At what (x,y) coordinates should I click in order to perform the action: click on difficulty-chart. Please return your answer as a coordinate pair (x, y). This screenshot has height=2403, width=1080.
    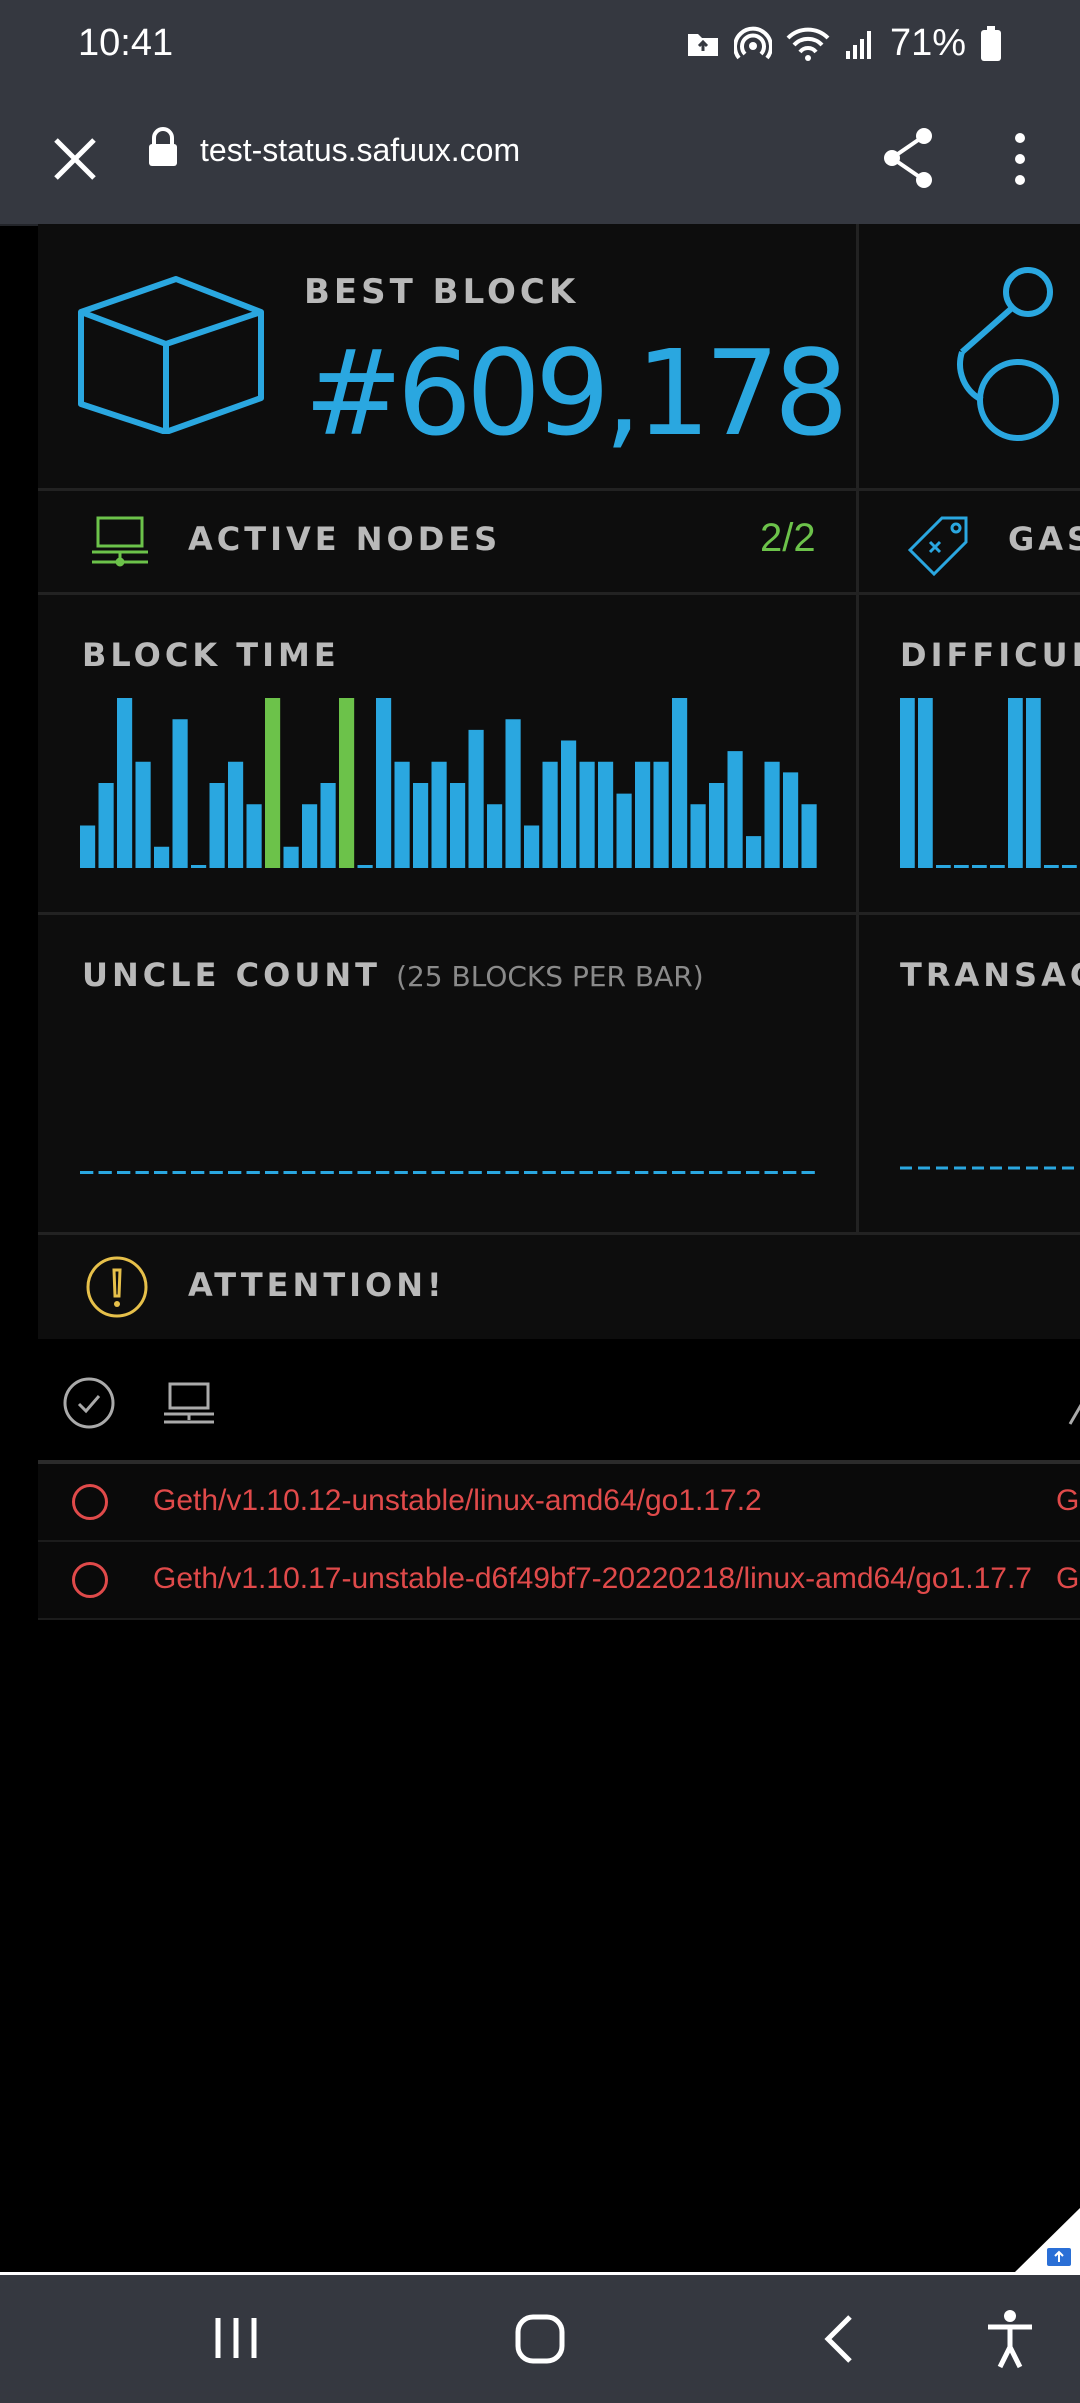
    Looking at the image, I should click on (988, 783).